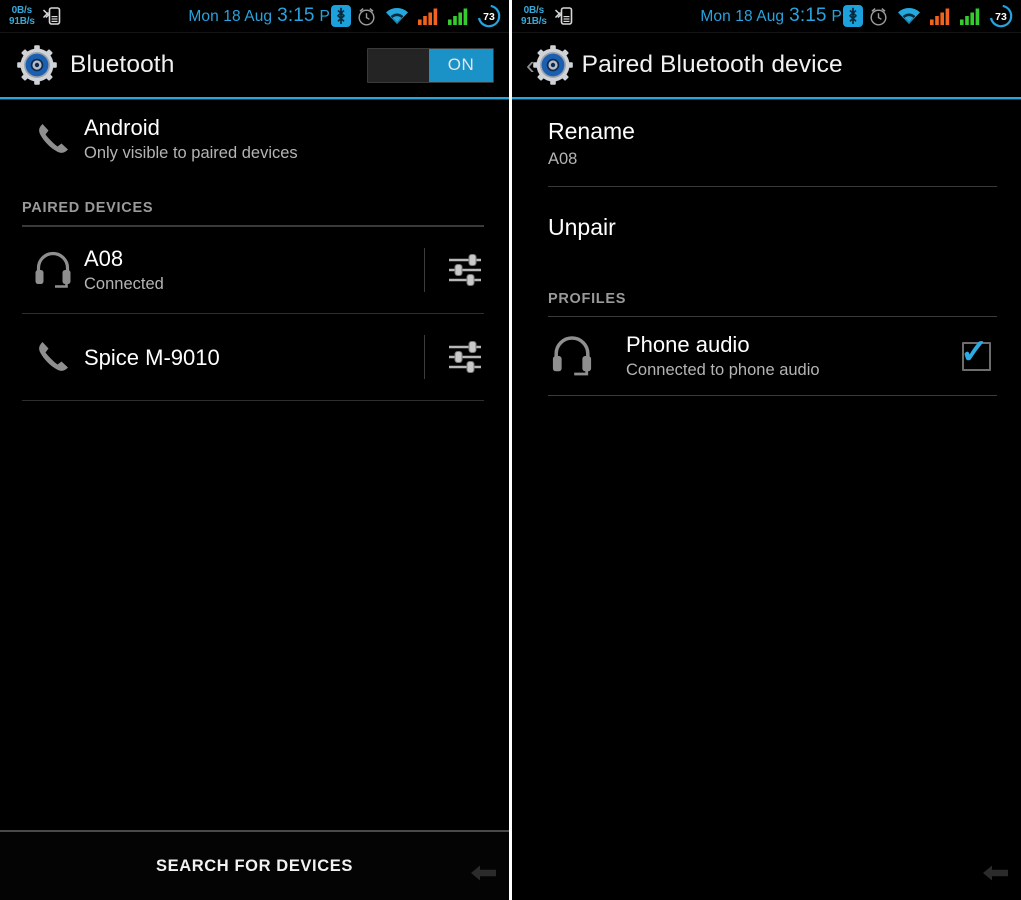 The height and width of the screenshot is (900, 1021). I want to click on paired-device-row-spice: Spice M-9010, so click(254, 357).